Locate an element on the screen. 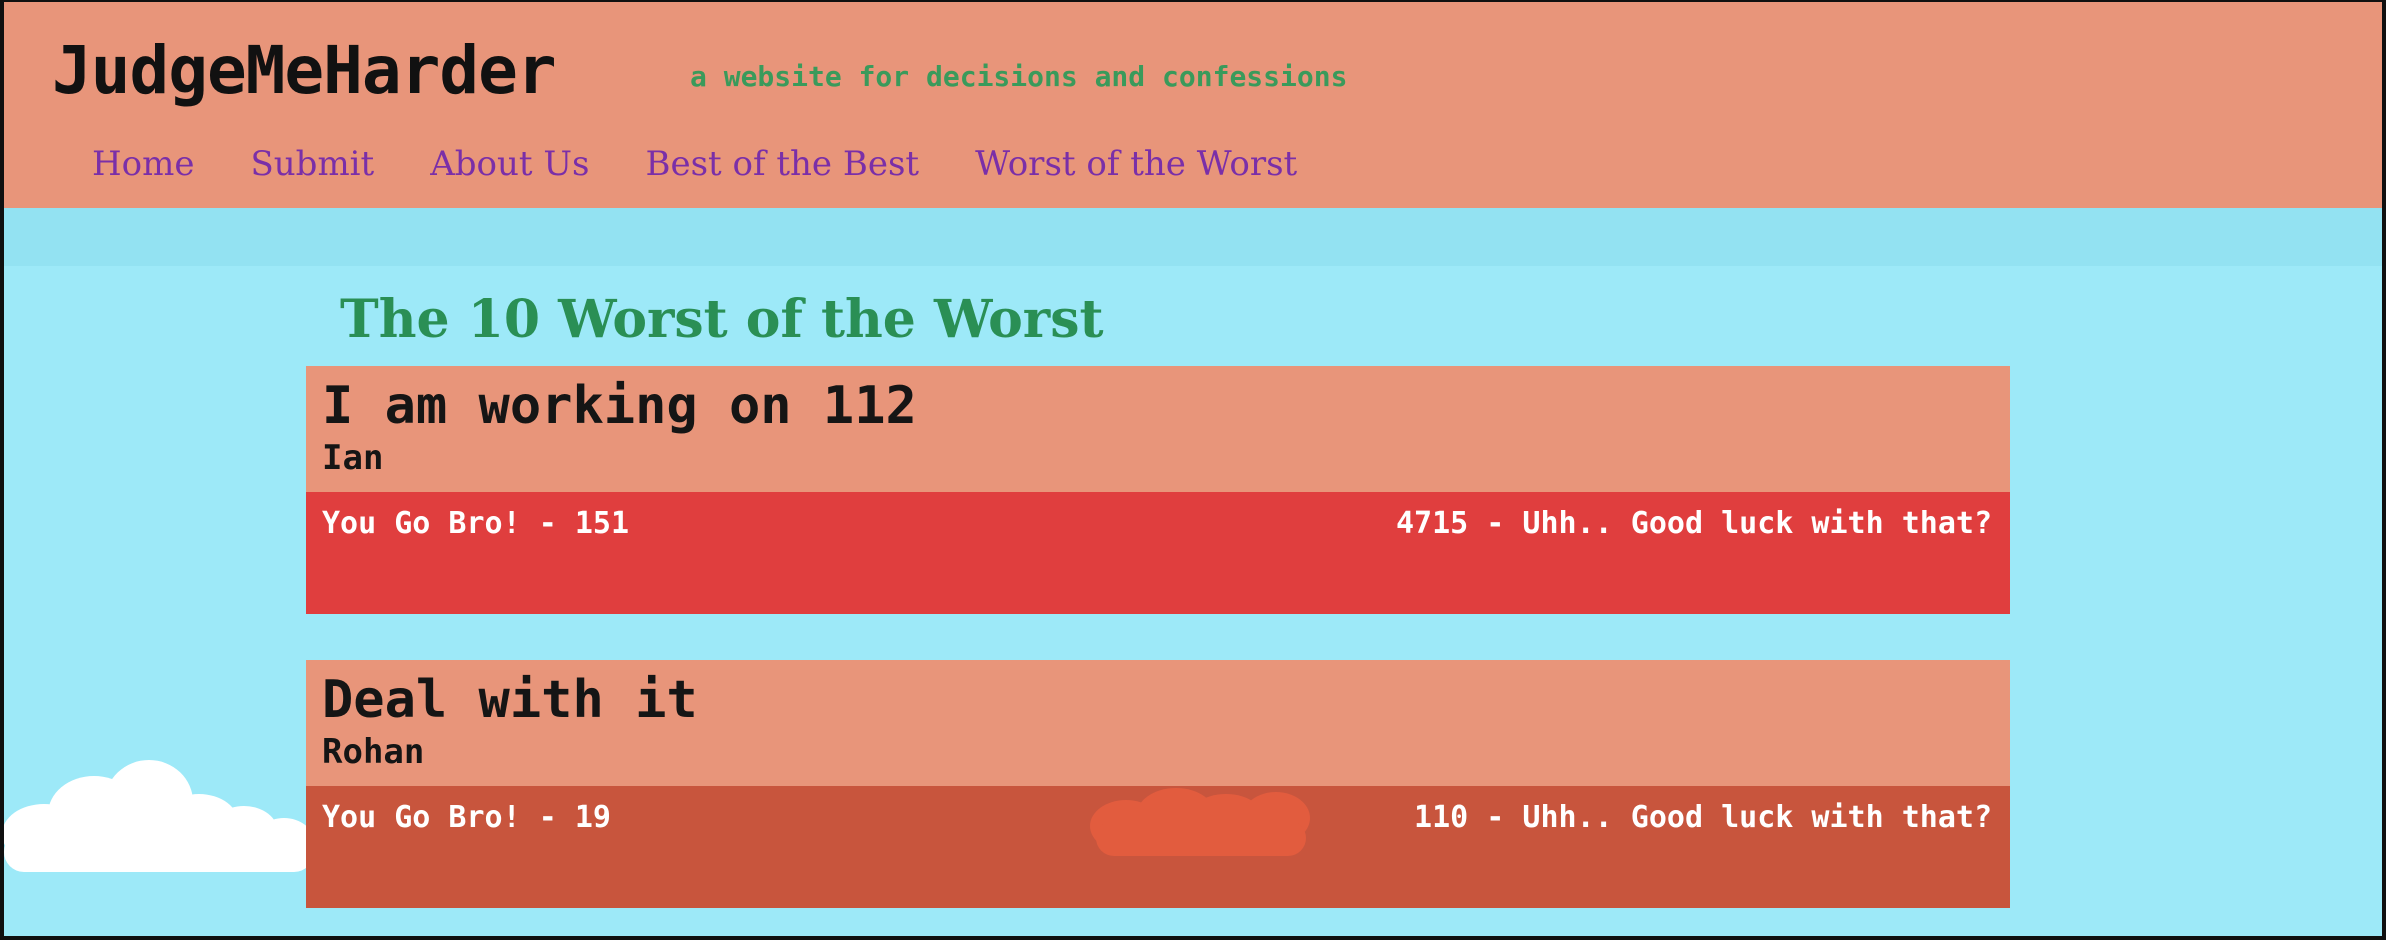 This screenshot has width=2386, height=940. post-title: Deal with it is located at coordinates (510, 700).